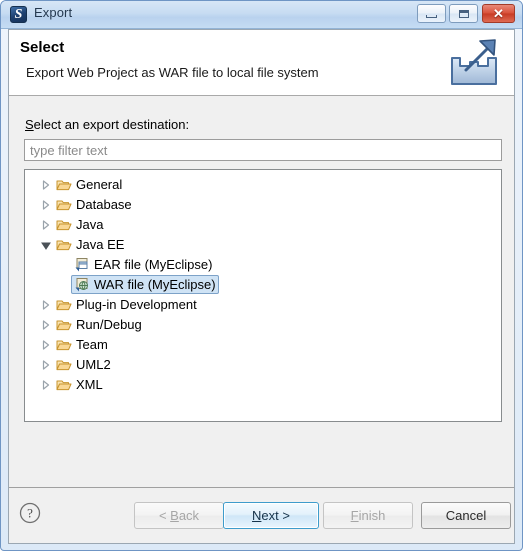 The image size is (523, 551). What do you see at coordinates (263, 365) in the screenshot?
I see `tree-item: UML2` at bounding box center [263, 365].